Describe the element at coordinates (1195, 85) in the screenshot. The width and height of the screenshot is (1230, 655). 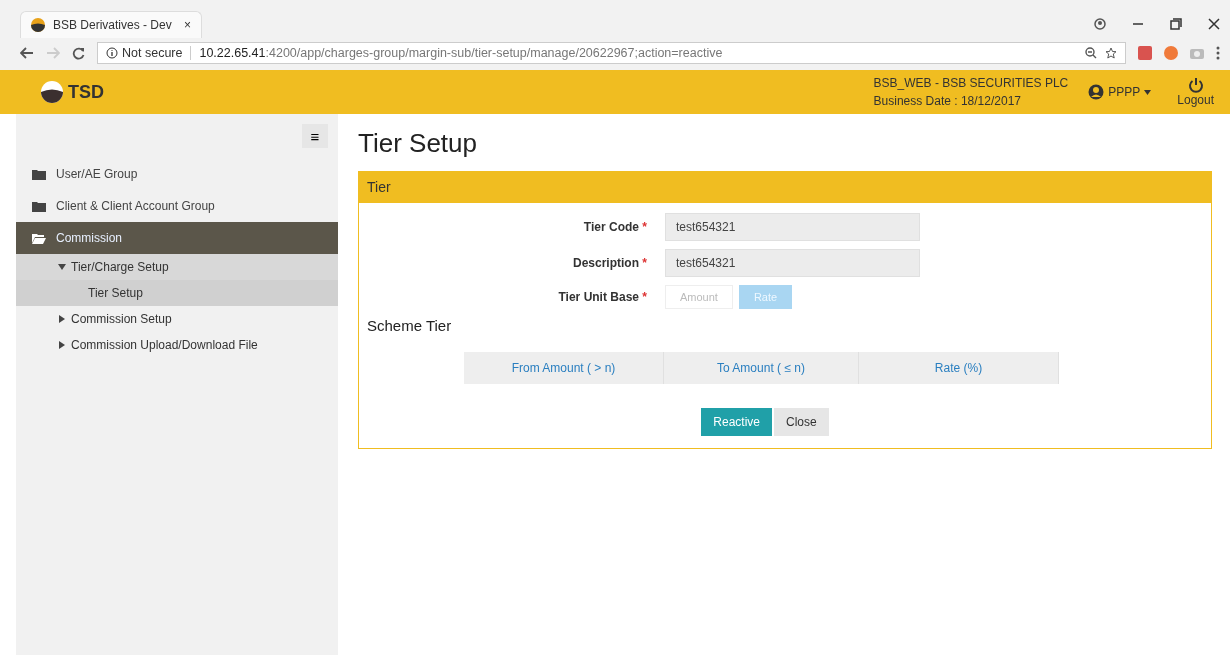
I see `power-icon` at that location.